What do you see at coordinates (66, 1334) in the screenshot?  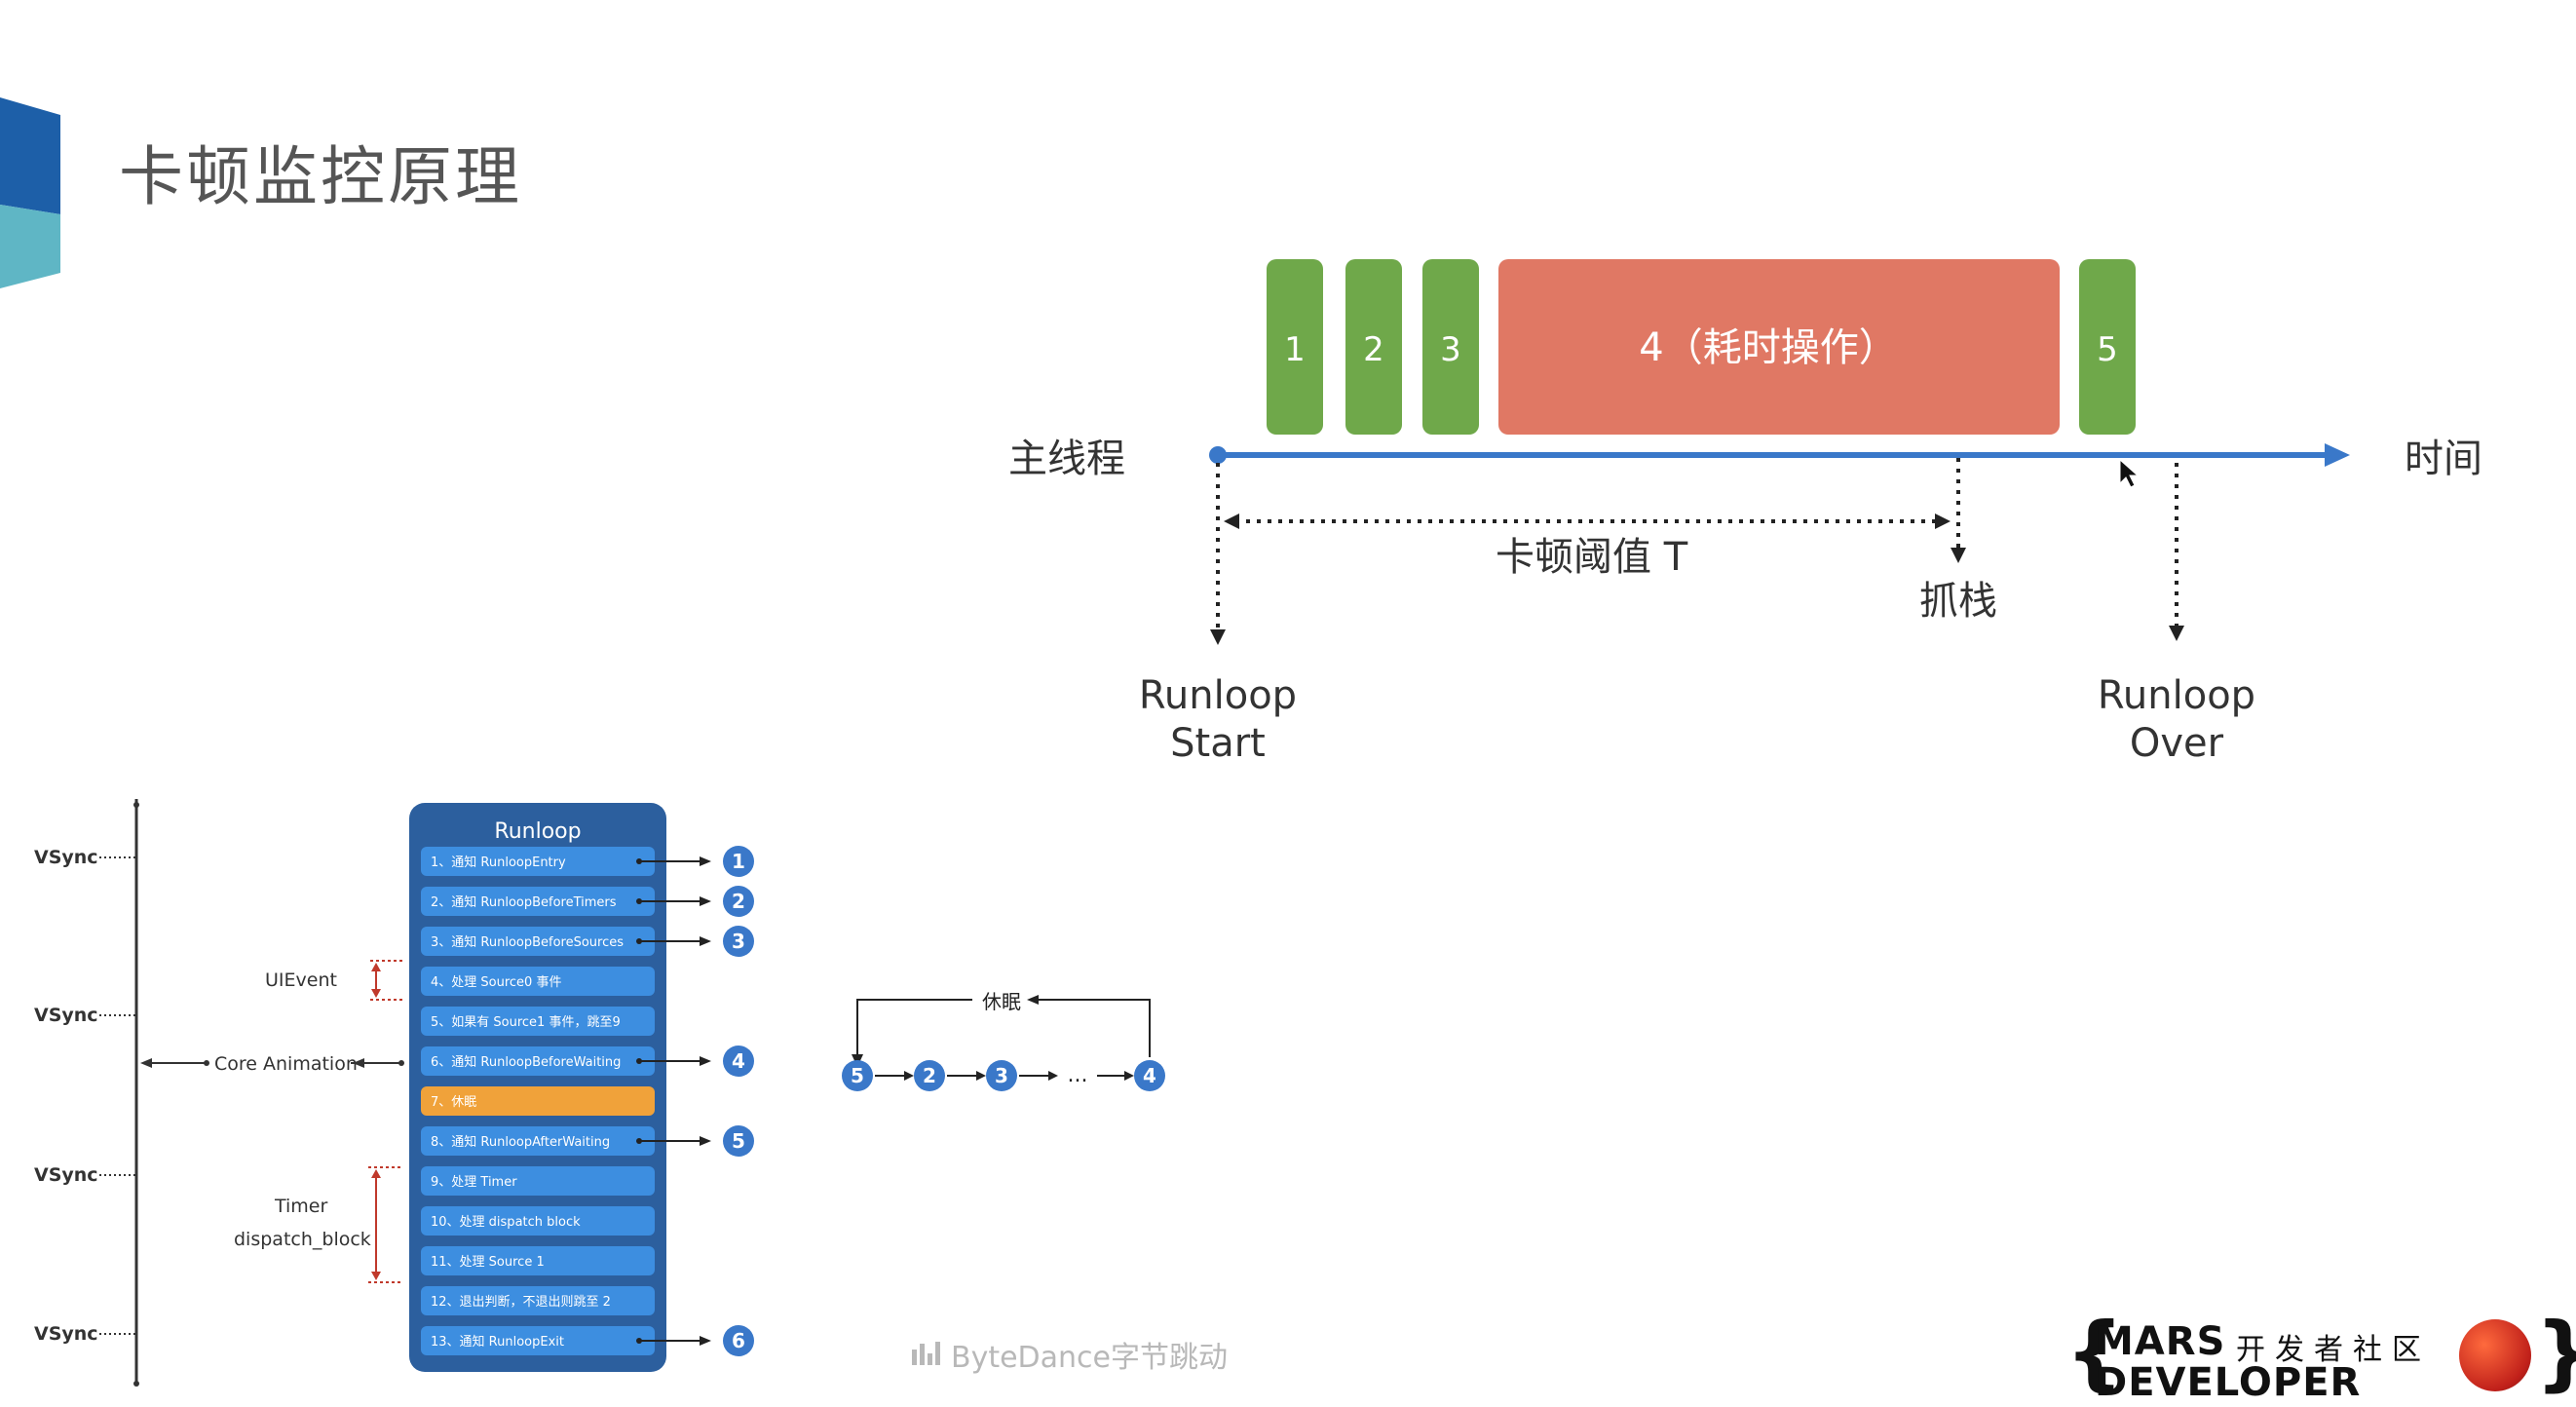 I see `vsync-label-4: VSync` at bounding box center [66, 1334].